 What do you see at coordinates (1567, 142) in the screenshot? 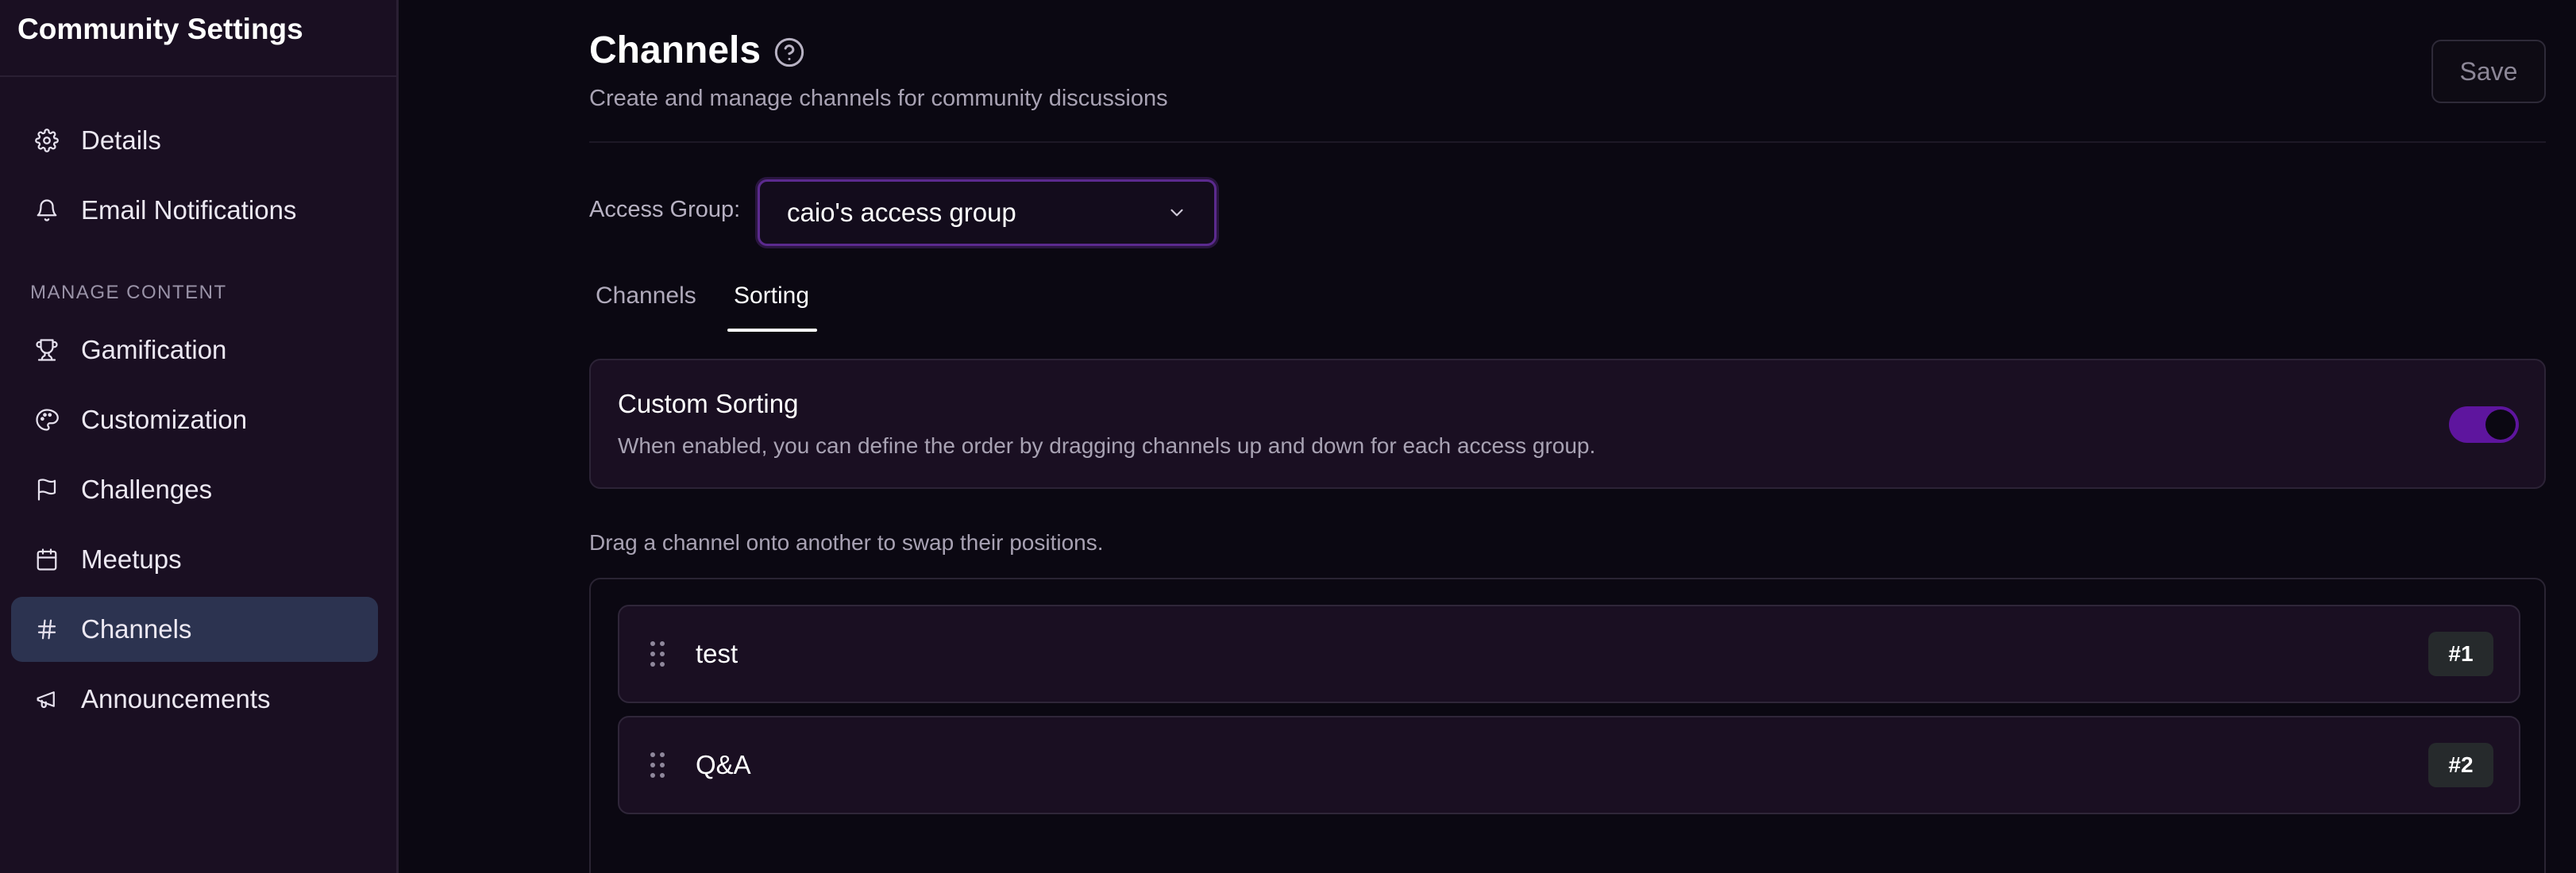
I see `header-divider` at bounding box center [1567, 142].